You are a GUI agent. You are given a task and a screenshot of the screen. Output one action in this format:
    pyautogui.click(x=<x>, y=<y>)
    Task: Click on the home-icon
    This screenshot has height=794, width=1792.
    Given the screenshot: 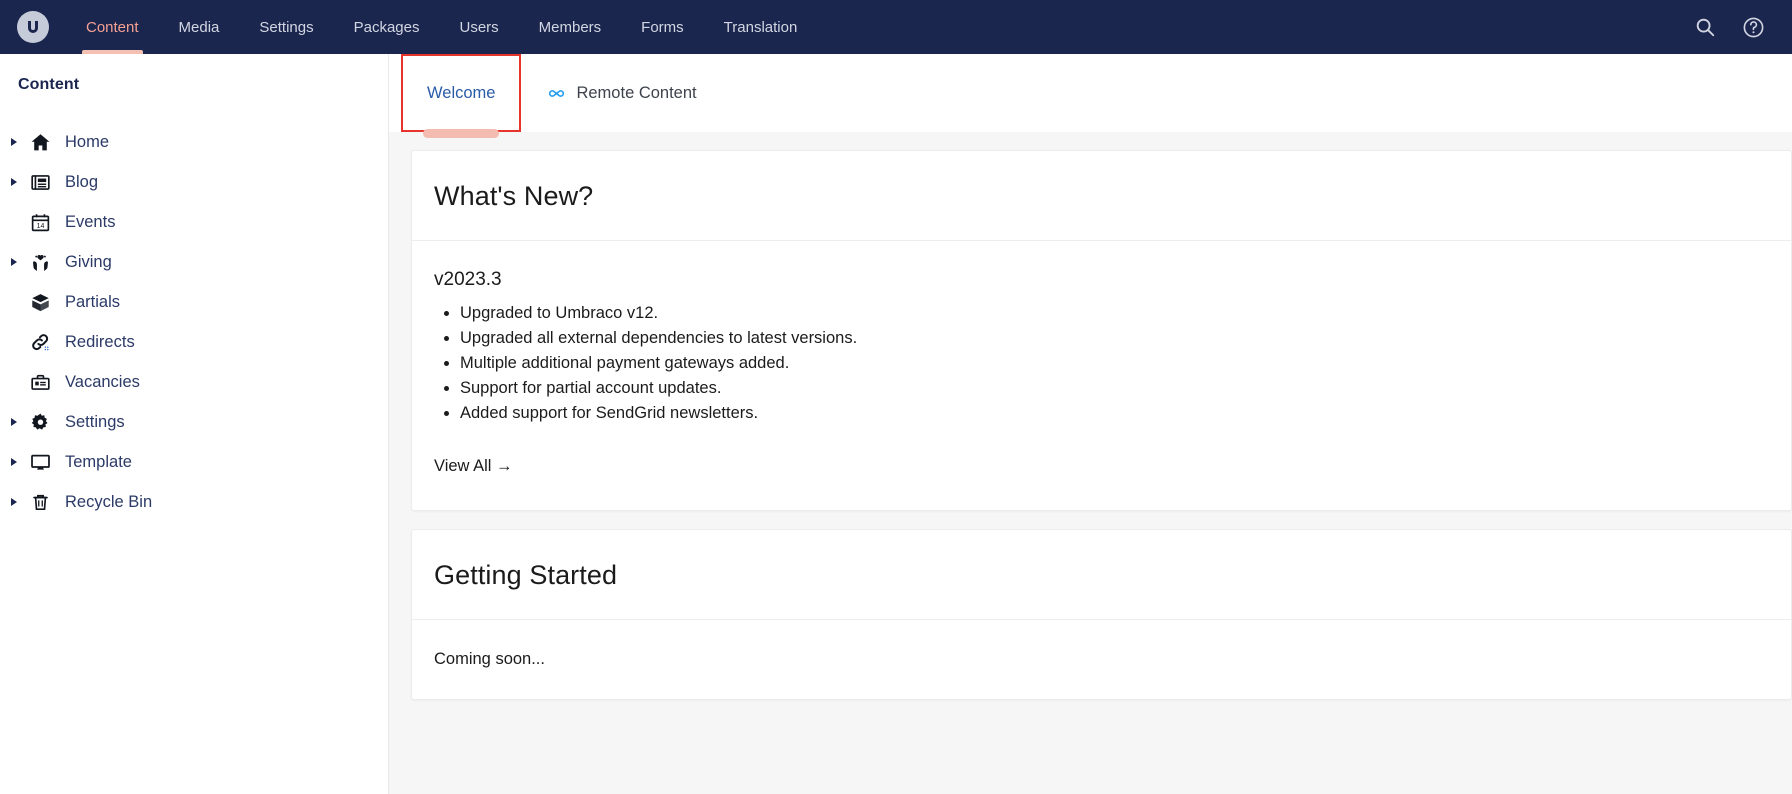 What is the action you would take?
    pyautogui.click(x=40, y=142)
    